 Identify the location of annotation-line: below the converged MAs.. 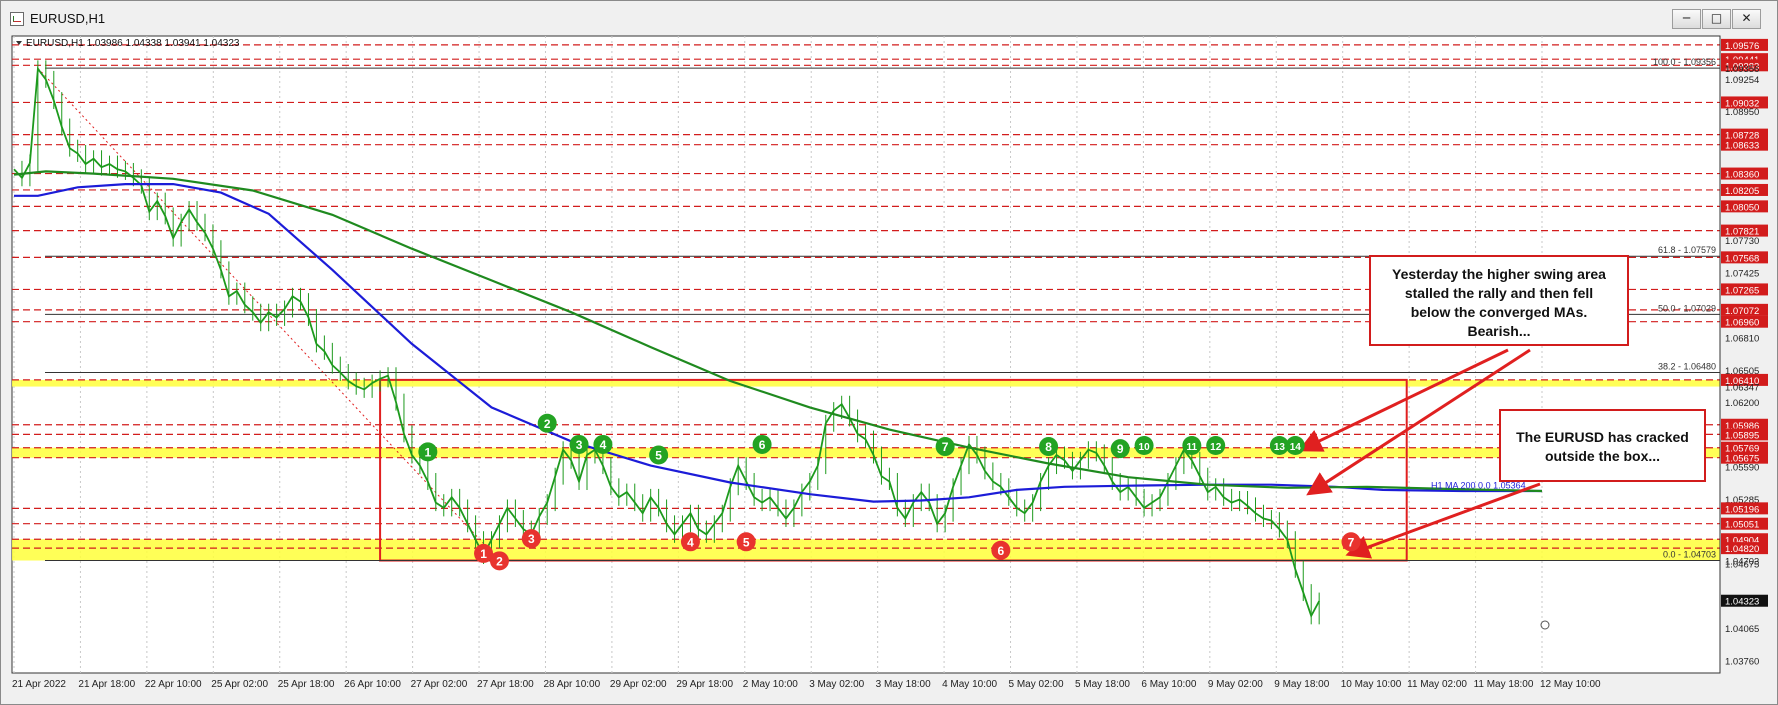
(1499, 312).